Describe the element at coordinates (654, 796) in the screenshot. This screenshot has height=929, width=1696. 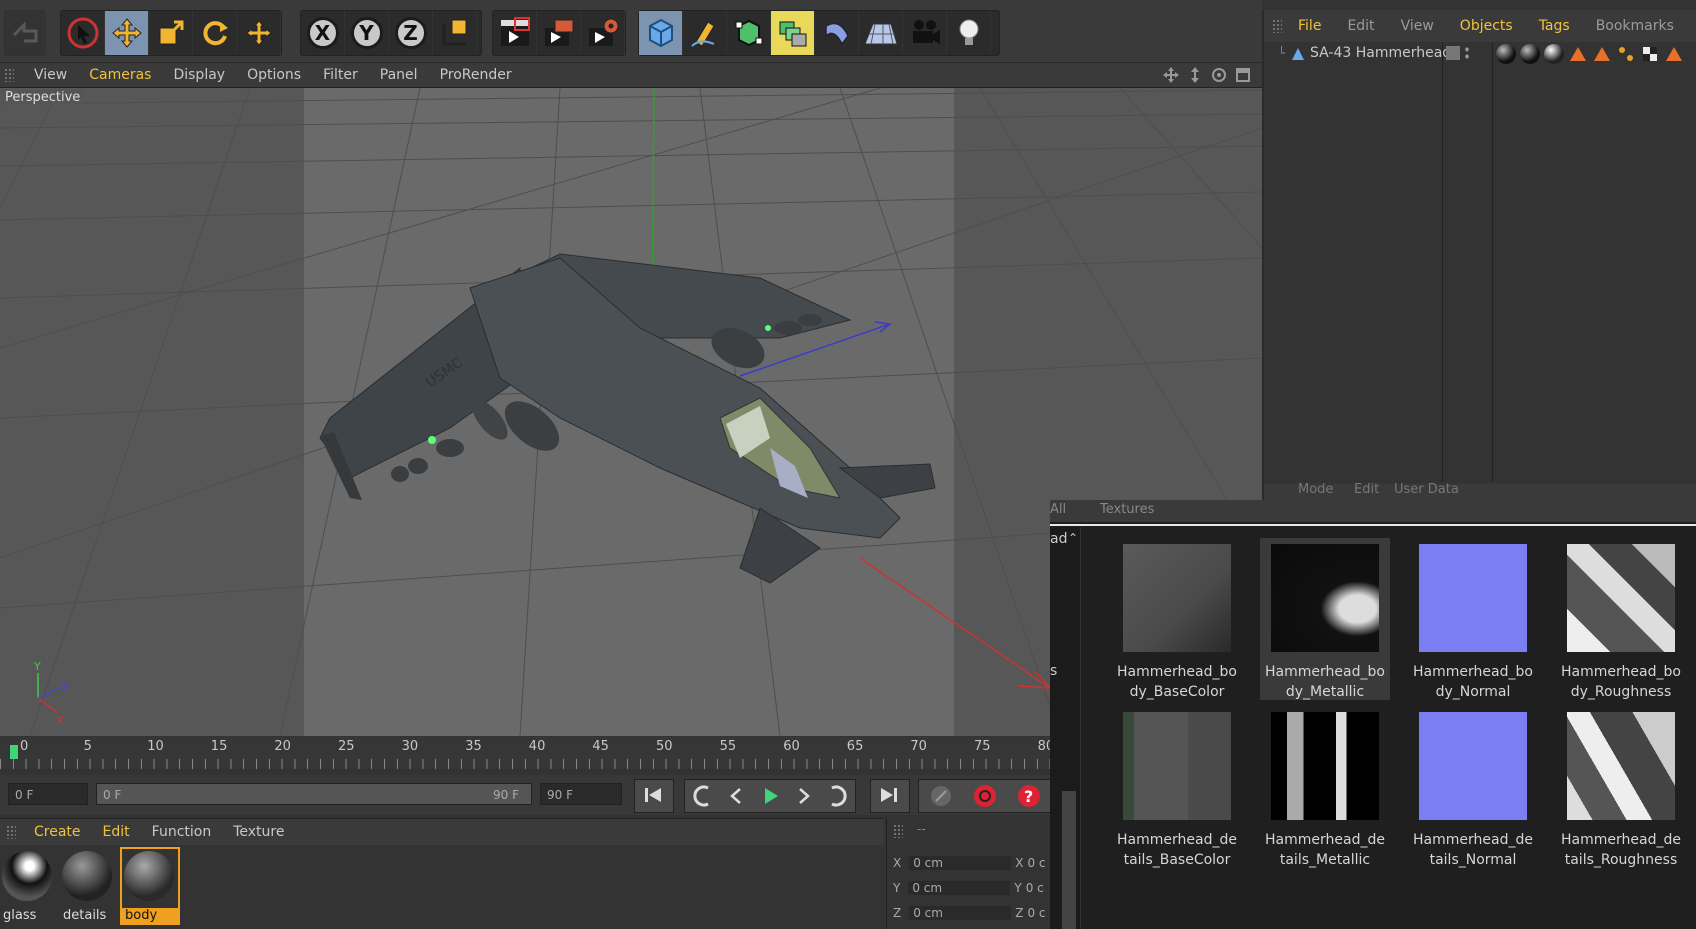
I see `goto-start-button` at that location.